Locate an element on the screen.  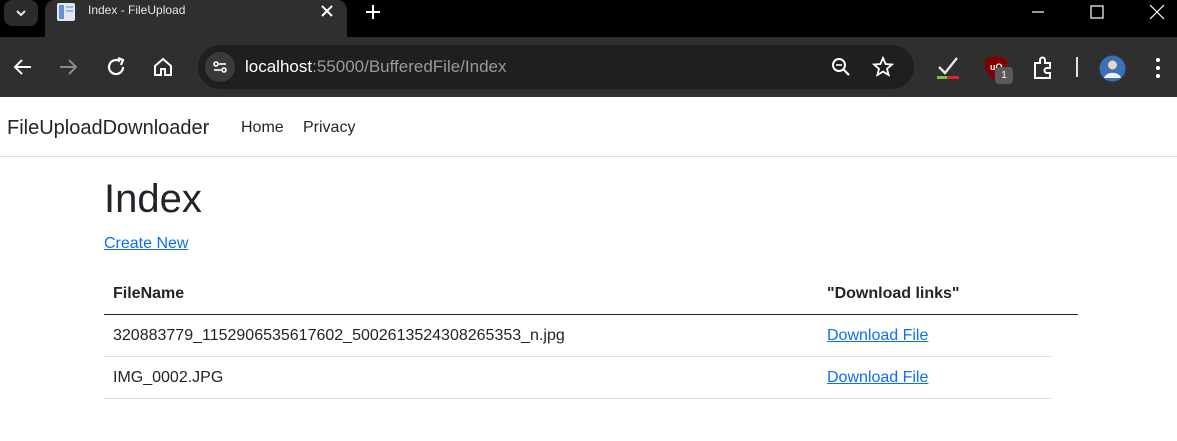
page-title: Index is located at coordinates (153, 199).